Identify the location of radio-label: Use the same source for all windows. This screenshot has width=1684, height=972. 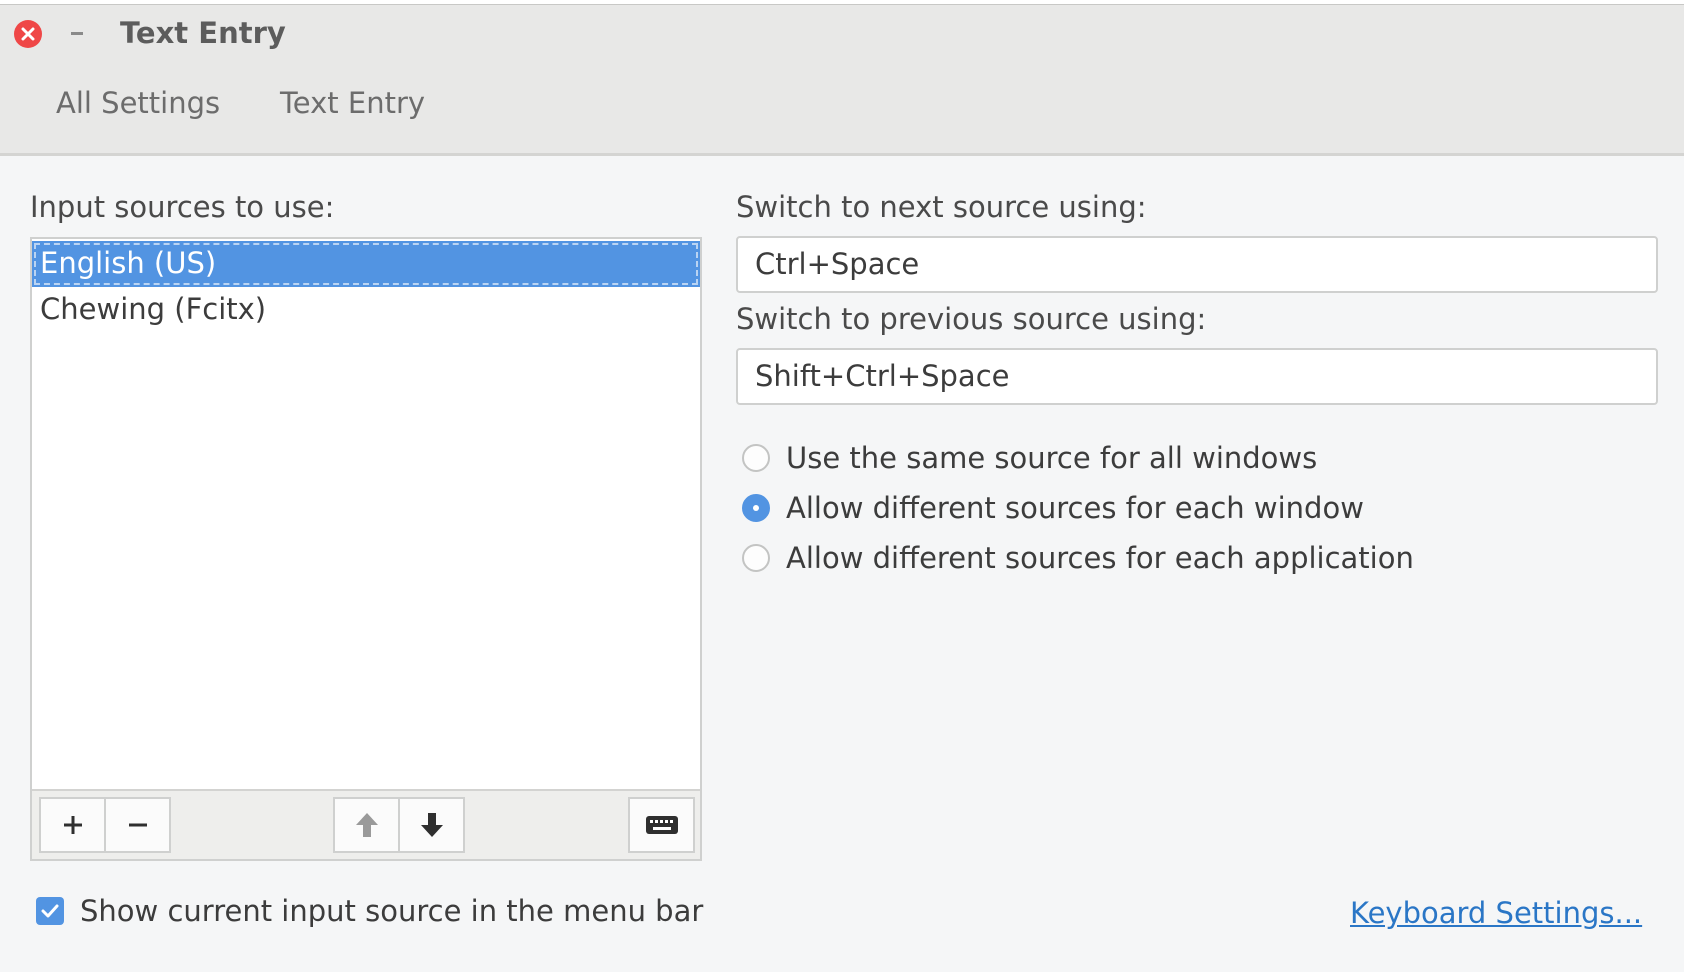
(1052, 458).